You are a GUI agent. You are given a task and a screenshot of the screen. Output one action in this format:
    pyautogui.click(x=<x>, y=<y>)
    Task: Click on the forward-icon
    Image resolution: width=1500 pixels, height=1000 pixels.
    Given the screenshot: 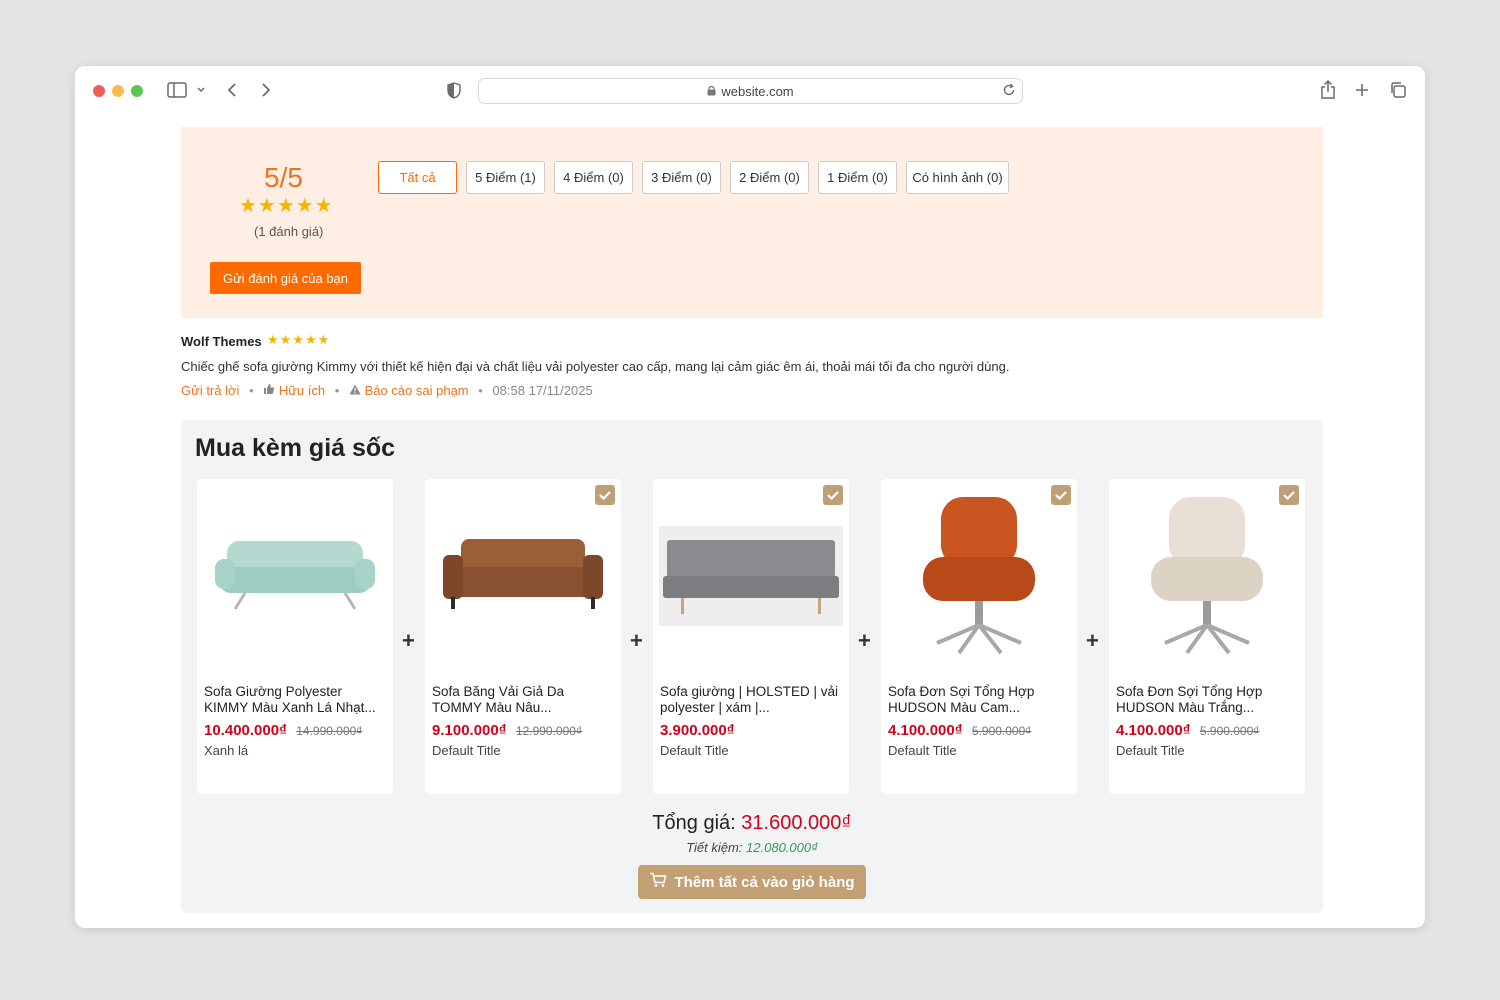 What is the action you would take?
    pyautogui.click(x=266, y=92)
    